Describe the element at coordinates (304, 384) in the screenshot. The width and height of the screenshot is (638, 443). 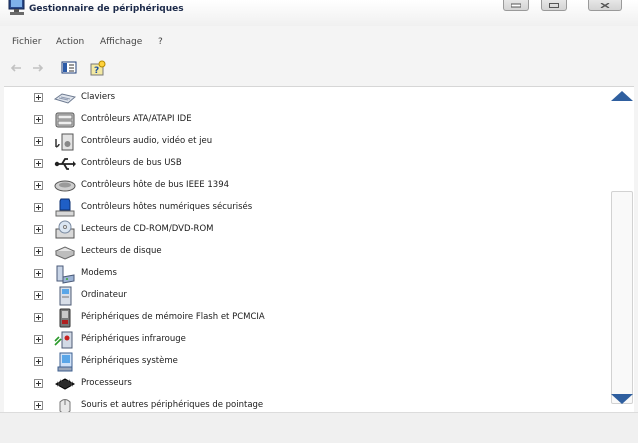
I see `tree-item: Processeurs` at that location.